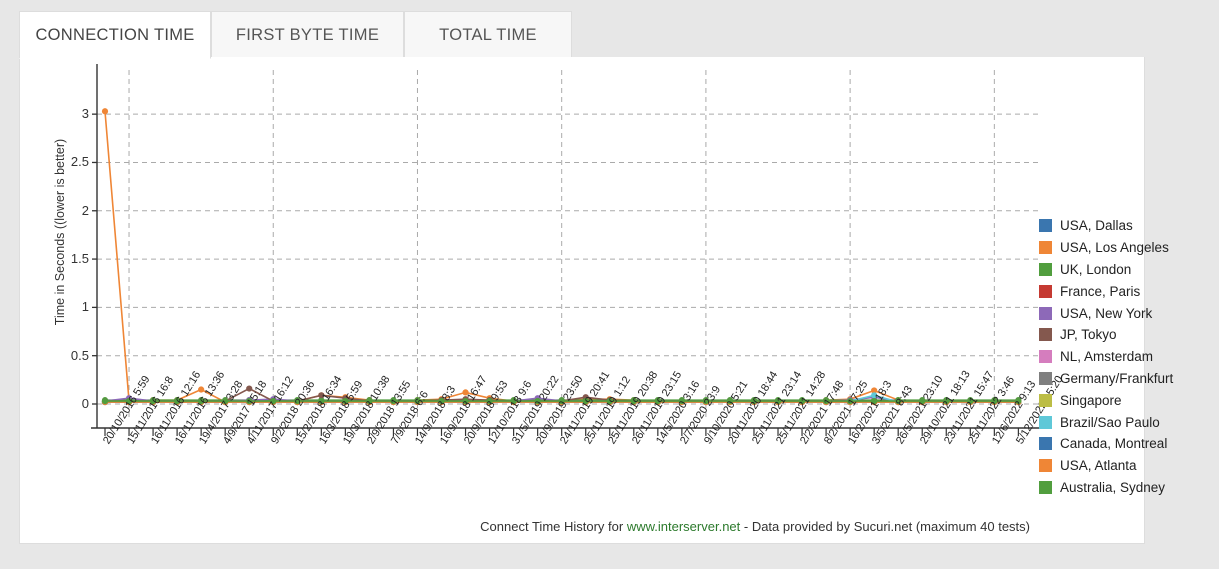 The width and height of the screenshot is (1219, 569). Describe the element at coordinates (1117, 378) in the screenshot. I see `legend-label: Germany/Frankfurt` at that location.